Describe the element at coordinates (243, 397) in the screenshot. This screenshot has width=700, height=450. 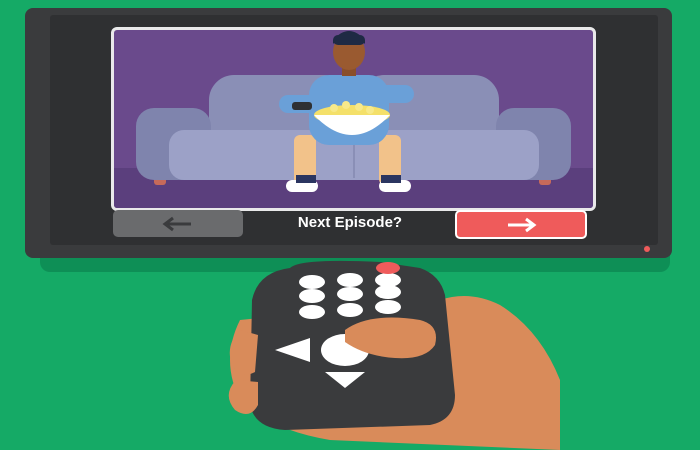
I see `finger-lower` at that location.